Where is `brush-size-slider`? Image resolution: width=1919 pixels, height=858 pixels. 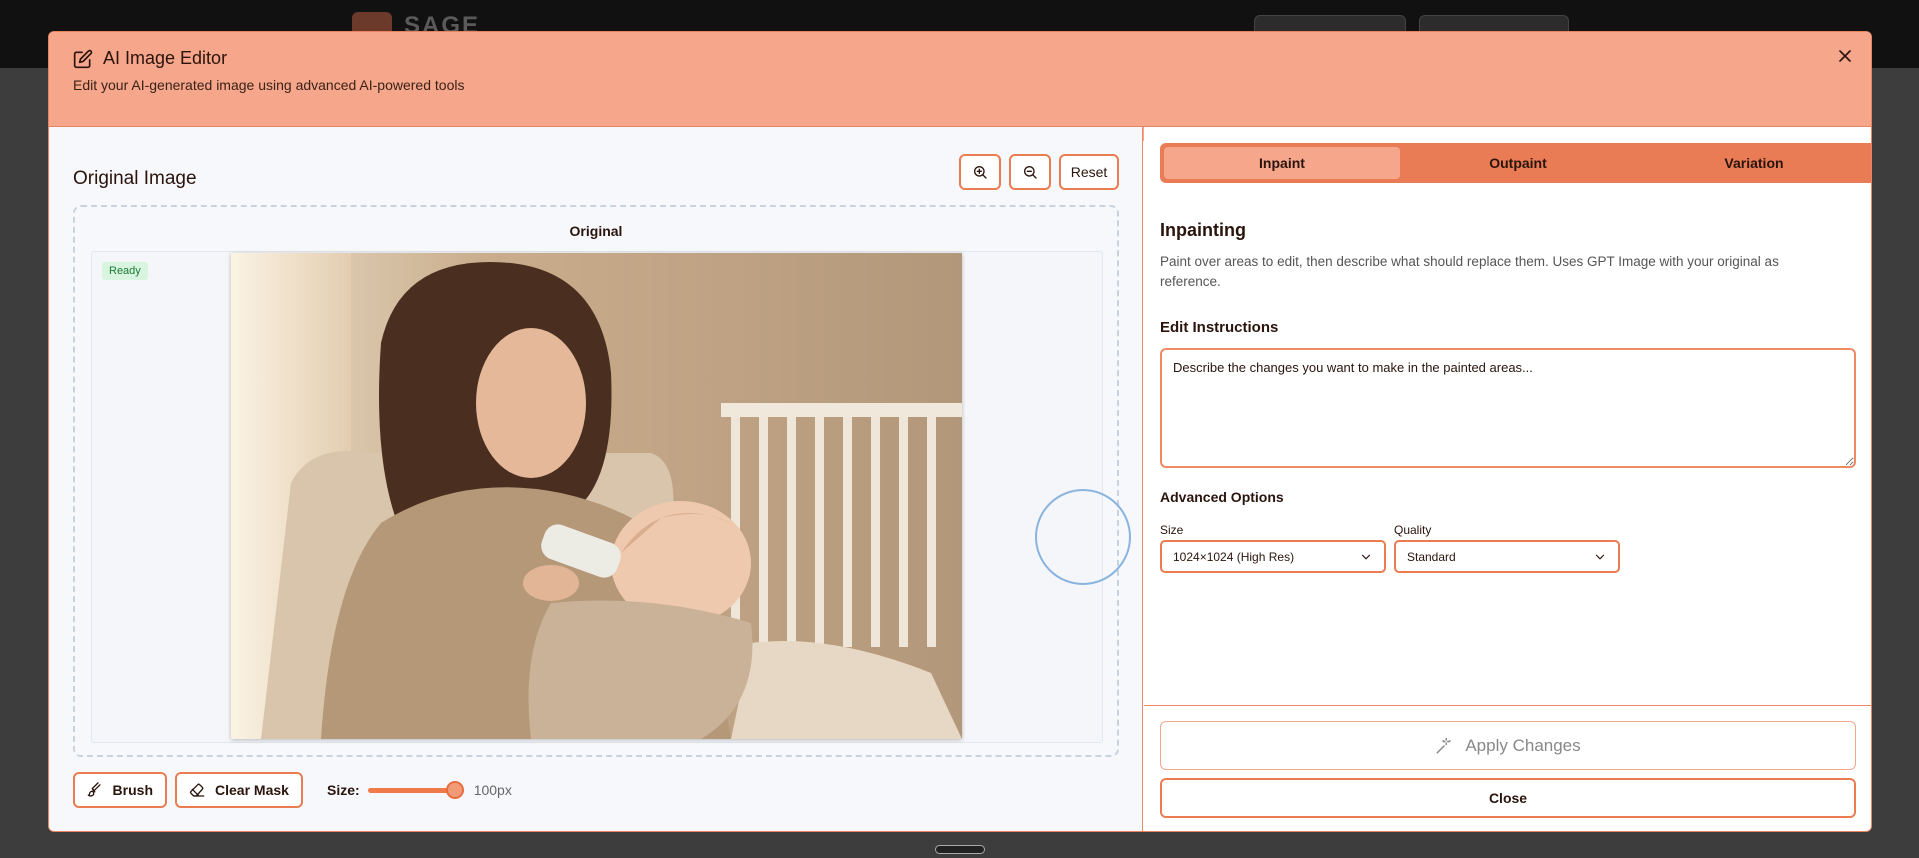 brush-size-slider is located at coordinates (415, 790).